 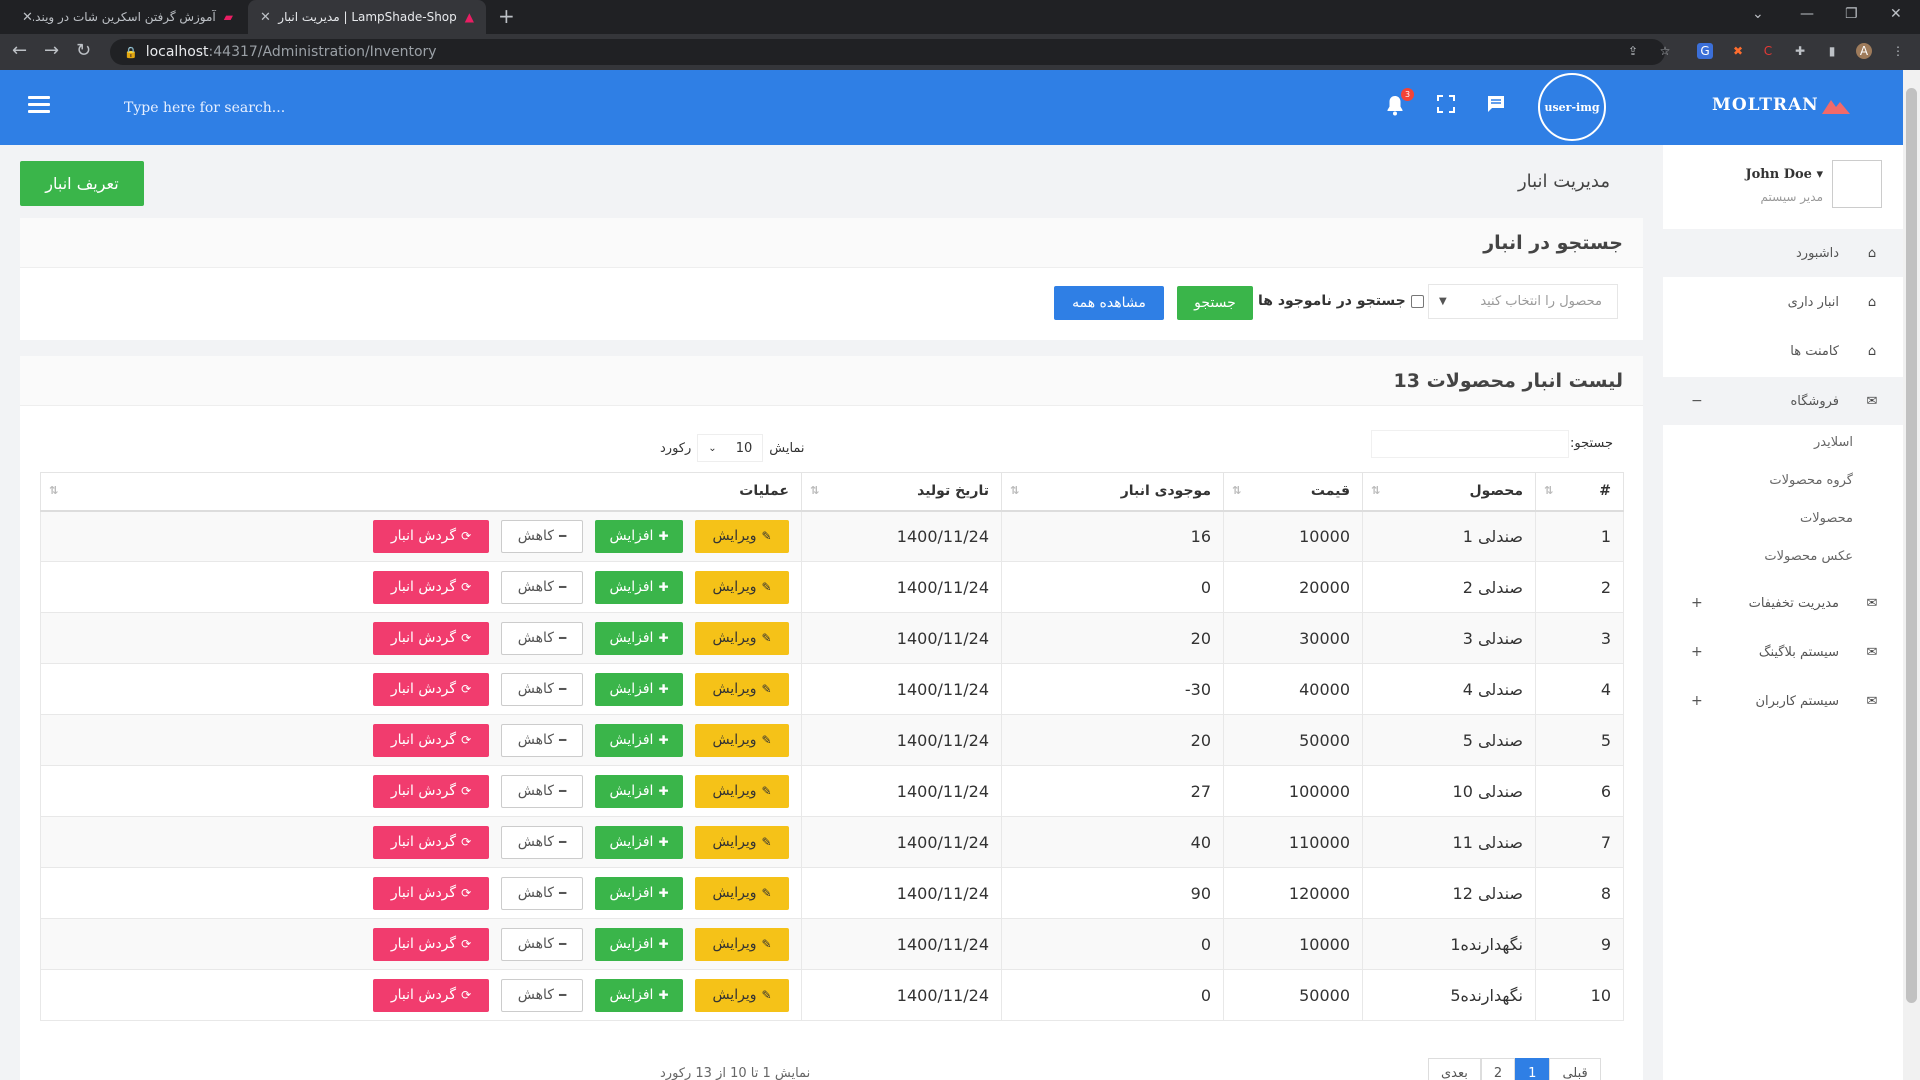 I want to click on sidebar-item-users: ✉ سیستم کاربران +, so click(x=1783, y=701).